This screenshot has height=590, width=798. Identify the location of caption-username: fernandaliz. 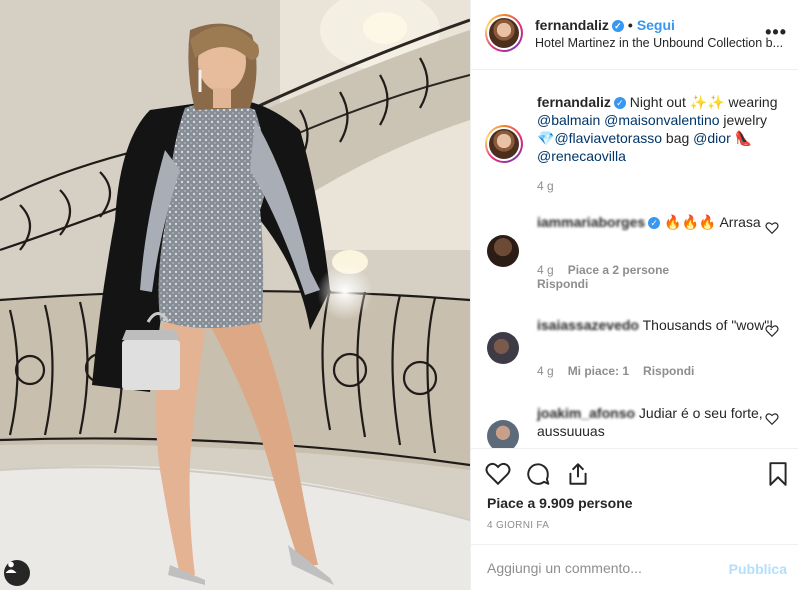
(574, 102).